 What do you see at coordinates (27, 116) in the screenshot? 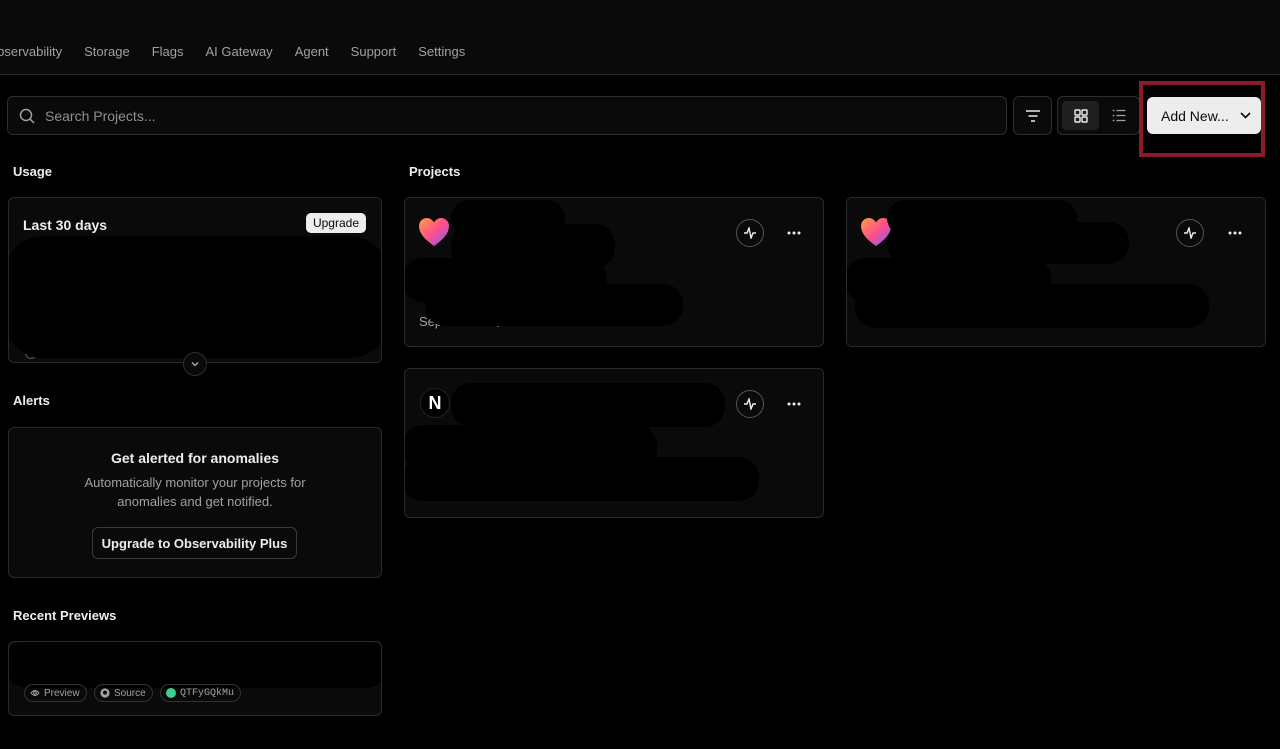
I see `search-icon` at bounding box center [27, 116].